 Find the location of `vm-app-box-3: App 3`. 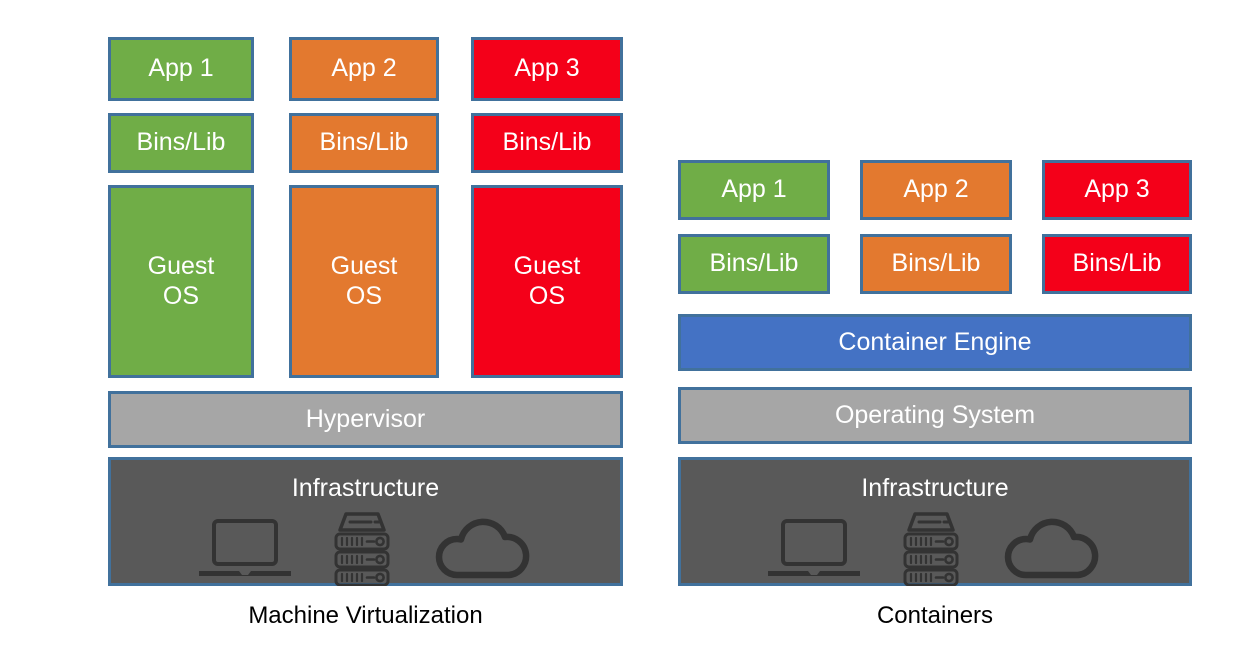

vm-app-box-3: App 3 is located at coordinates (547, 69).